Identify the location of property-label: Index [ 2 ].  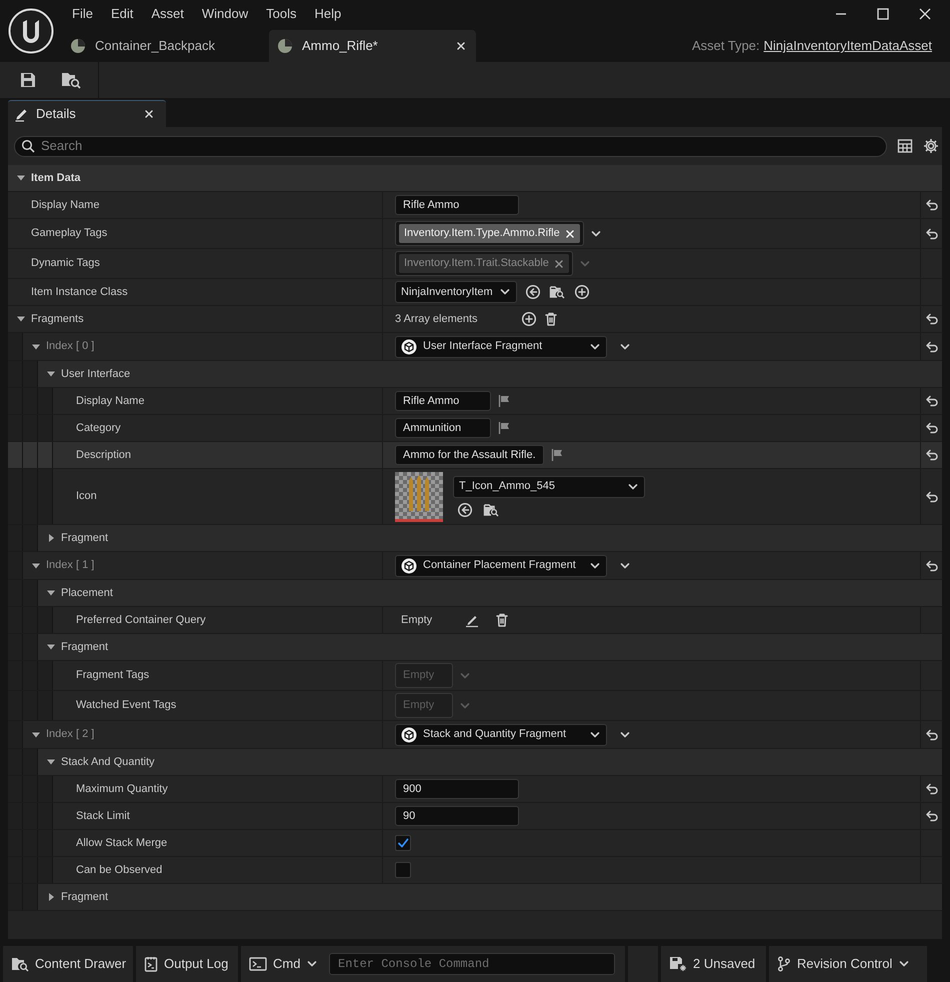
(70, 734).